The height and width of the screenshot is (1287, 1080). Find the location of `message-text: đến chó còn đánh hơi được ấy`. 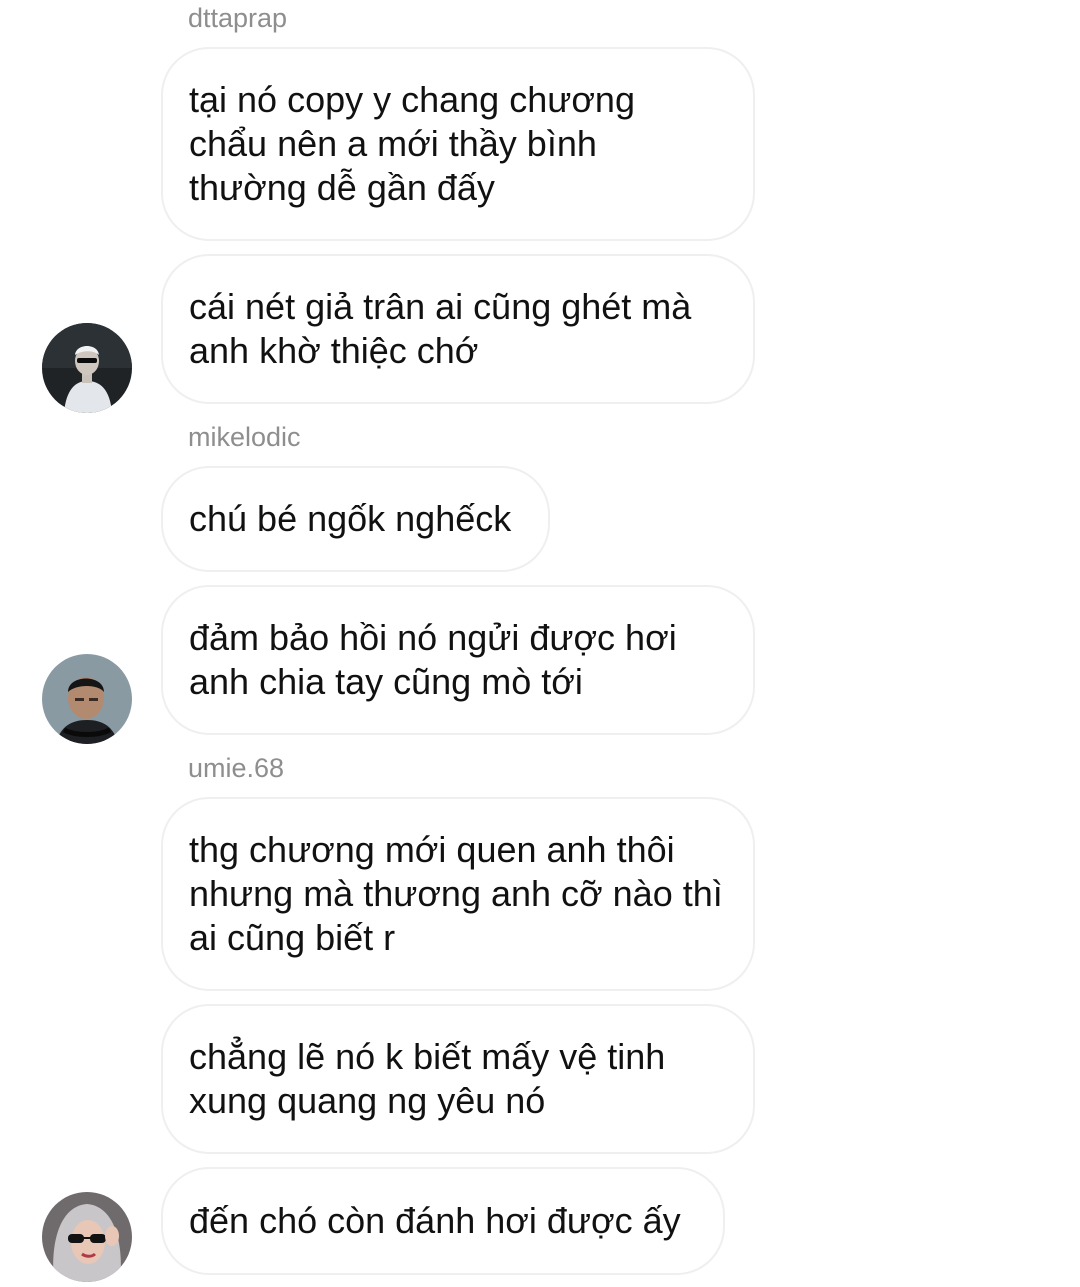

message-text: đến chó còn đánh hơi được ấy is located at coordinates (435, 1220).